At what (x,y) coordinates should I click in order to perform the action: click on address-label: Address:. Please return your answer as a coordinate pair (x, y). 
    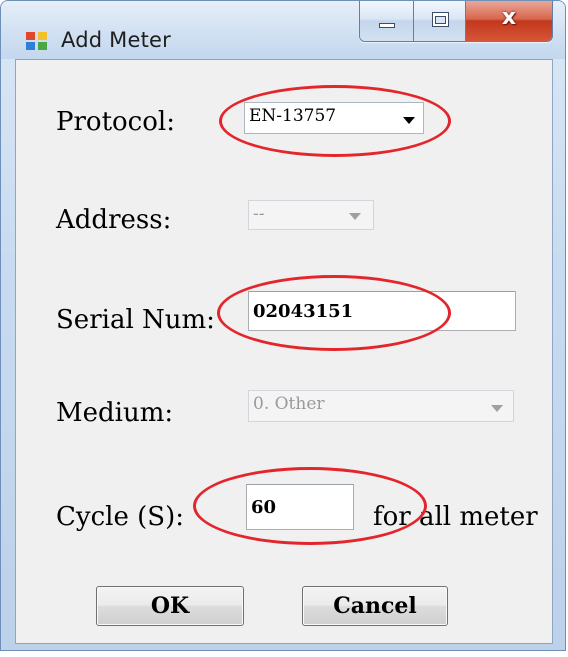
    Looking at the image, I should click on (114, 220).